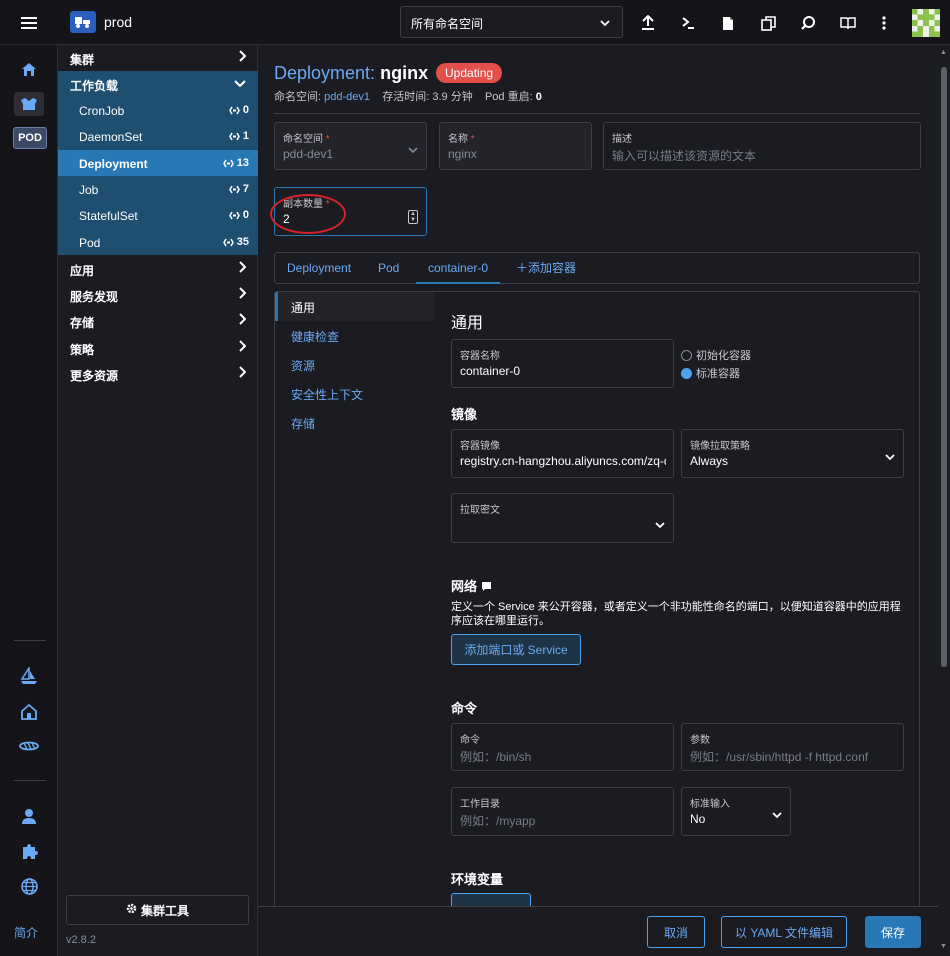  What do you see at coordinates (29, 676) in the screenshot?
I see `sailboat-icon` at bounding box center [29, 676].